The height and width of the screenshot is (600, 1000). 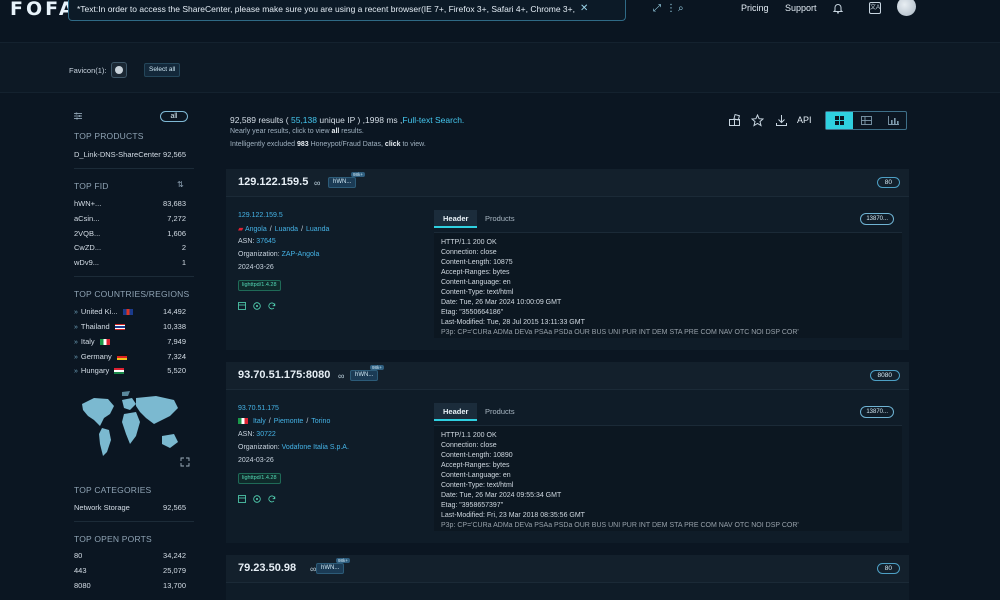 I want to click on api-button: API, so click(x=804, y=120).